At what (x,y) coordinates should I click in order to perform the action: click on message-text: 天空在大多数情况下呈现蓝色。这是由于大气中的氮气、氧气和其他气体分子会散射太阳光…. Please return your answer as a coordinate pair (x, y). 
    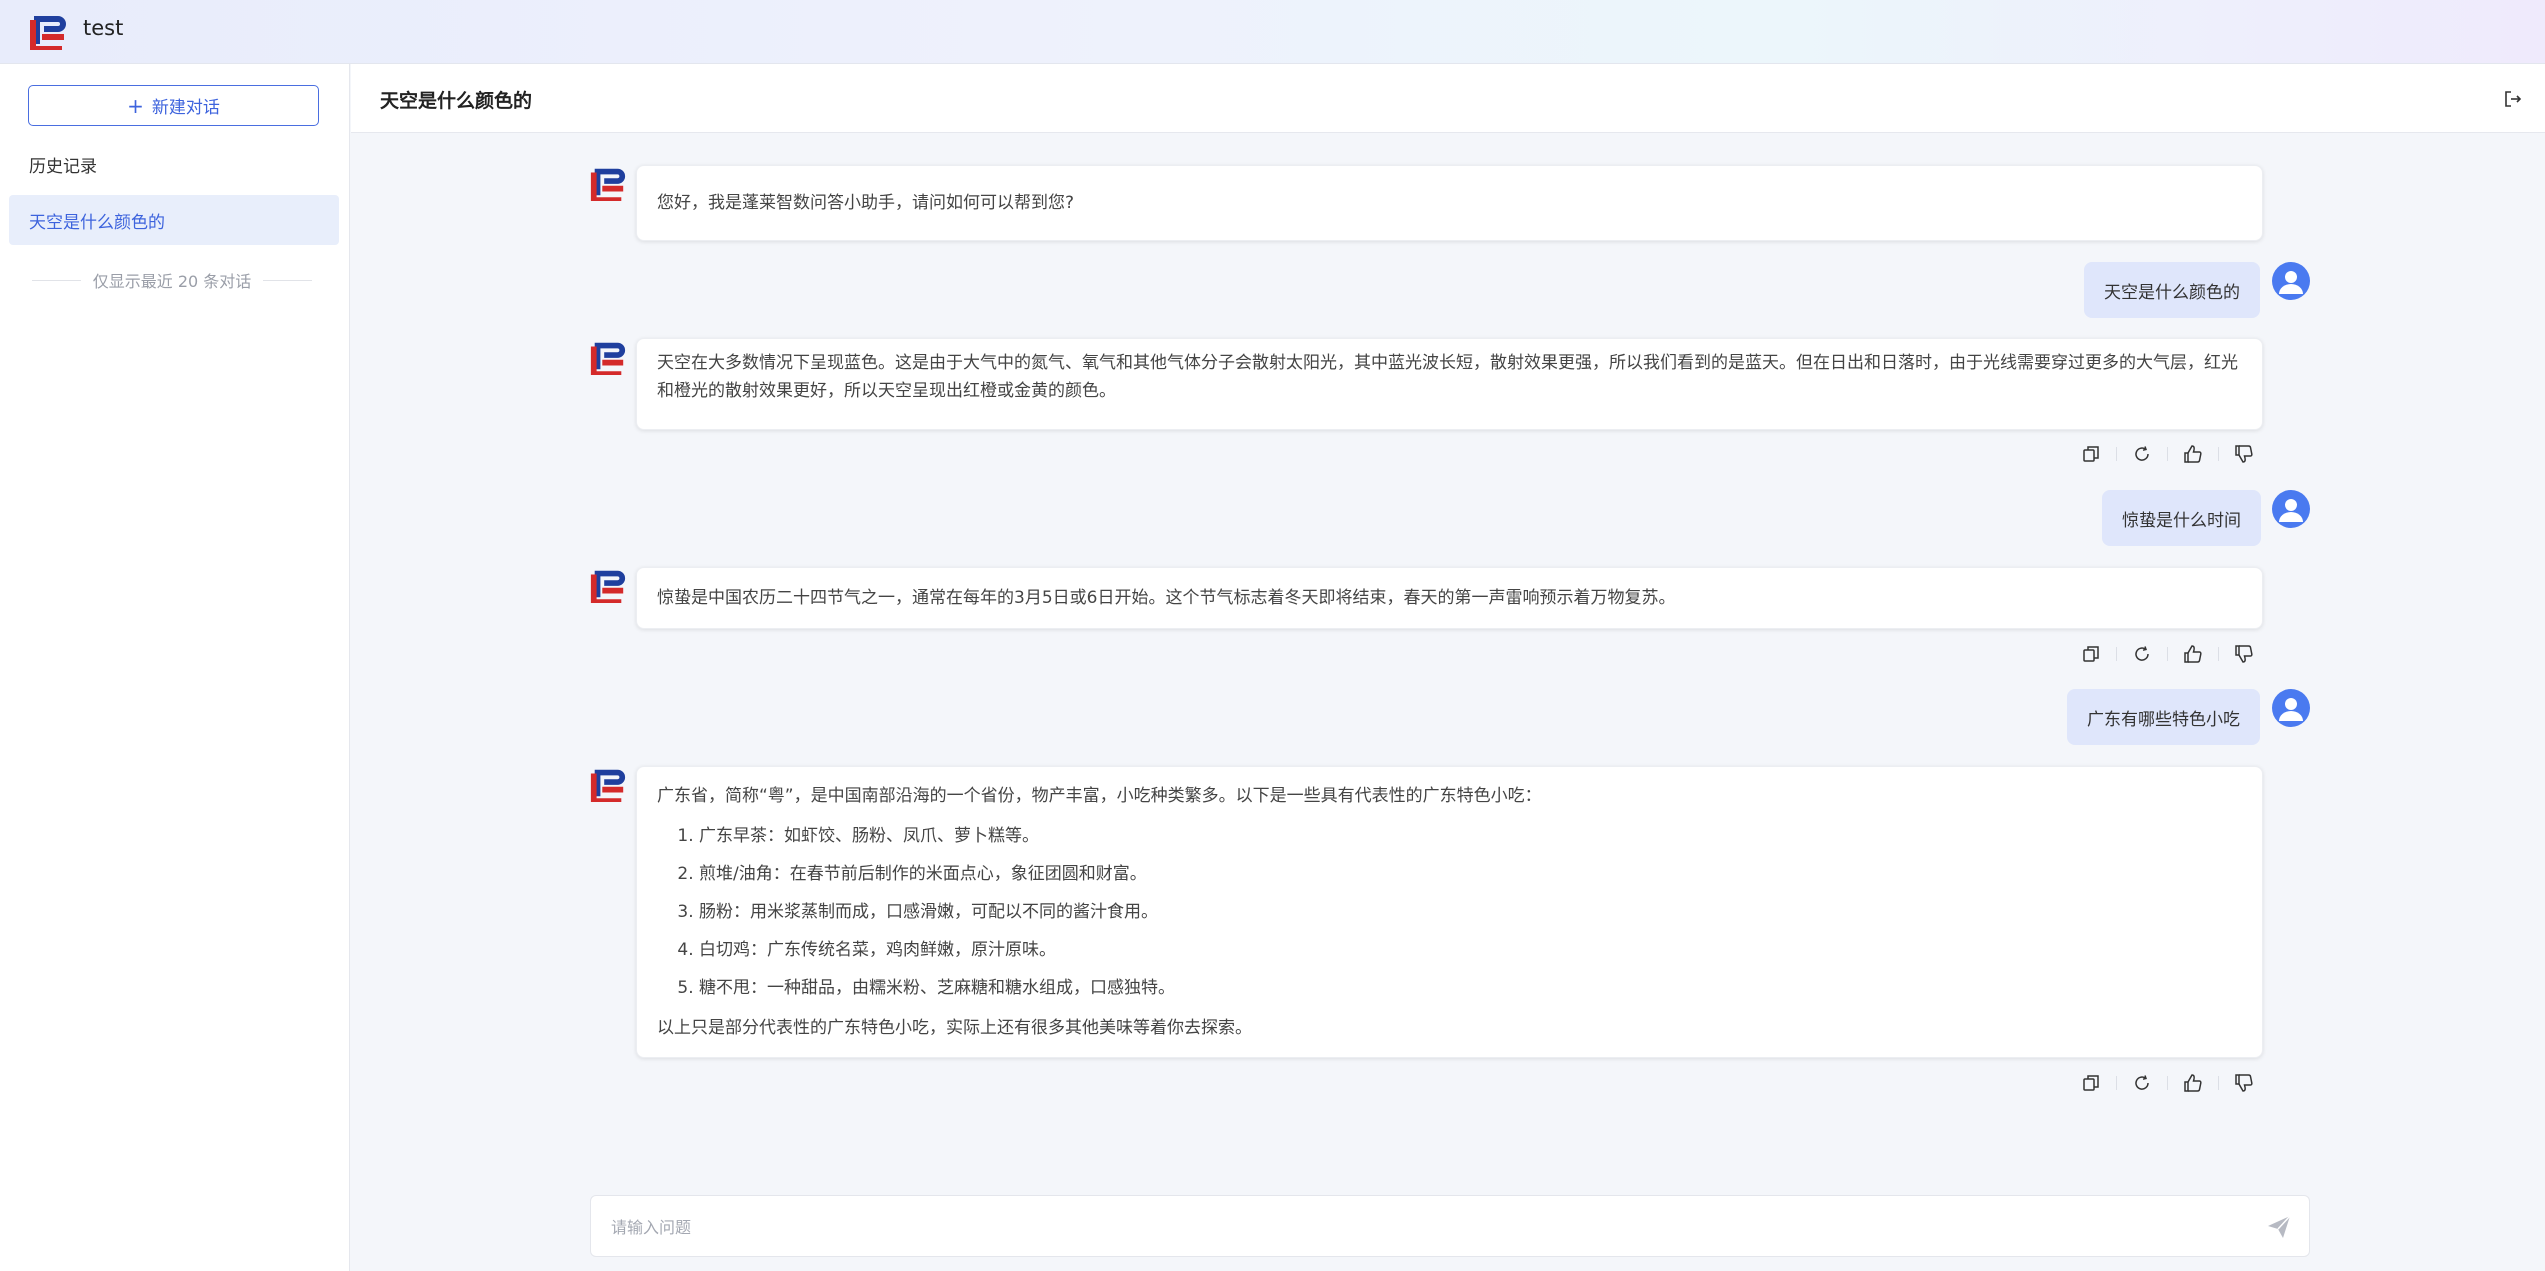
    Looking at the image, I should click on (1447, 377).